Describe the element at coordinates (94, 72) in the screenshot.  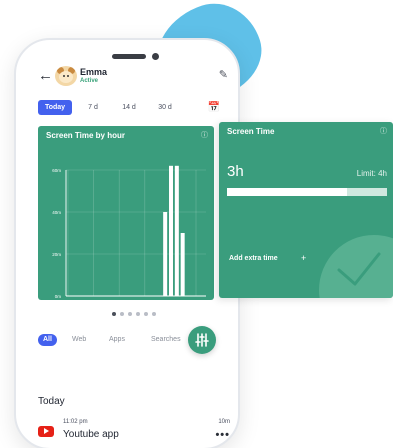
I see `user-name: Emma` at that location.